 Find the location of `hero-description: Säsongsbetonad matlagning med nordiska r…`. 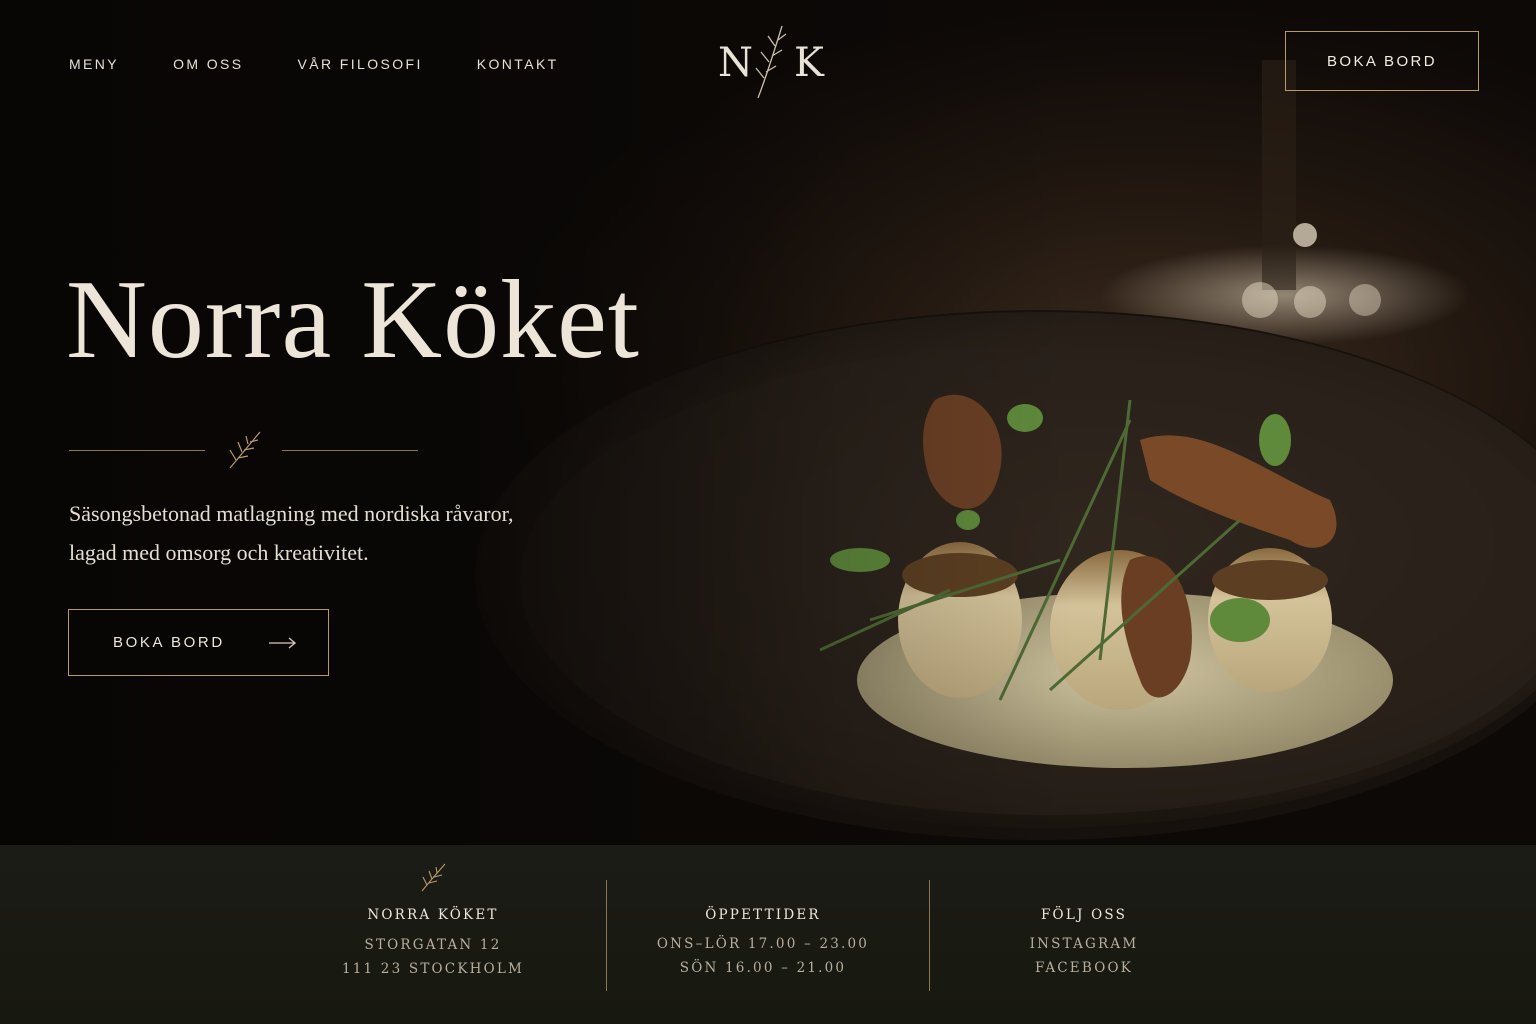

hero-description: Säsongsbetonad matlagning med nordiska r… is located at coordinates (291, 533).